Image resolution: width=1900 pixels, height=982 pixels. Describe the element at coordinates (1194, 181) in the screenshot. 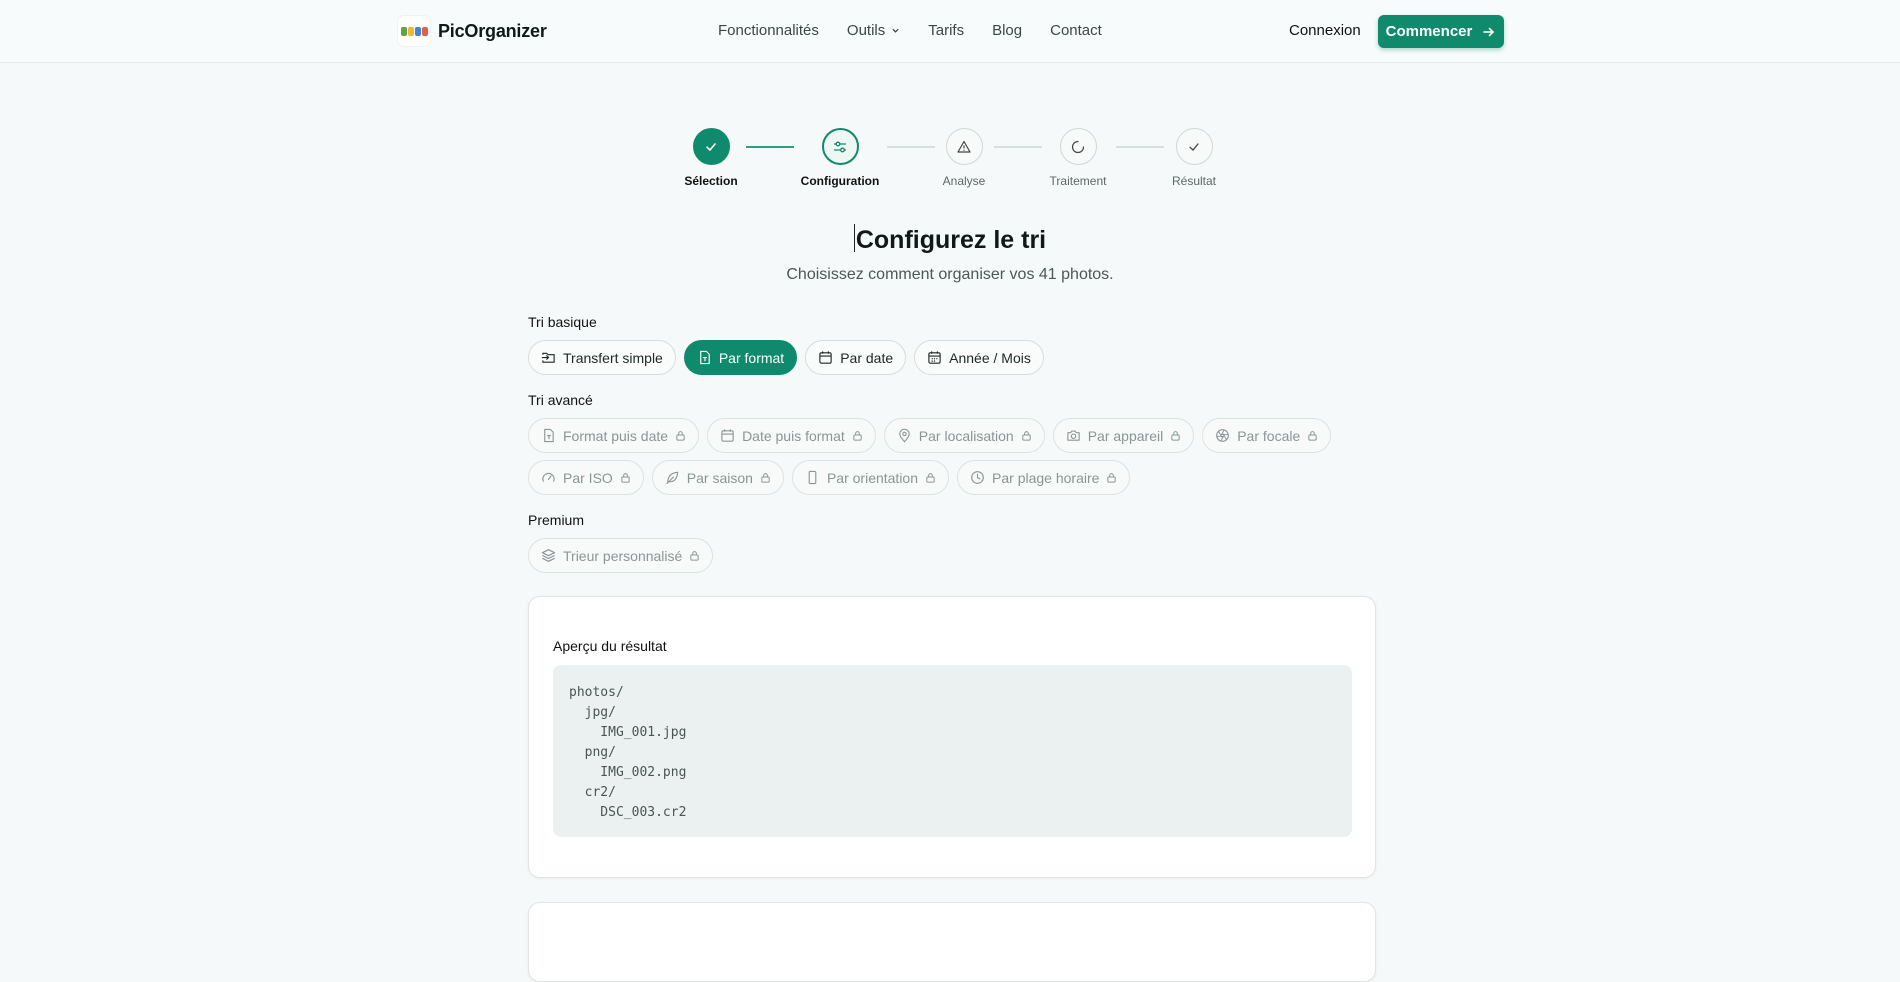

I see `step-label: Résultat` at that location.